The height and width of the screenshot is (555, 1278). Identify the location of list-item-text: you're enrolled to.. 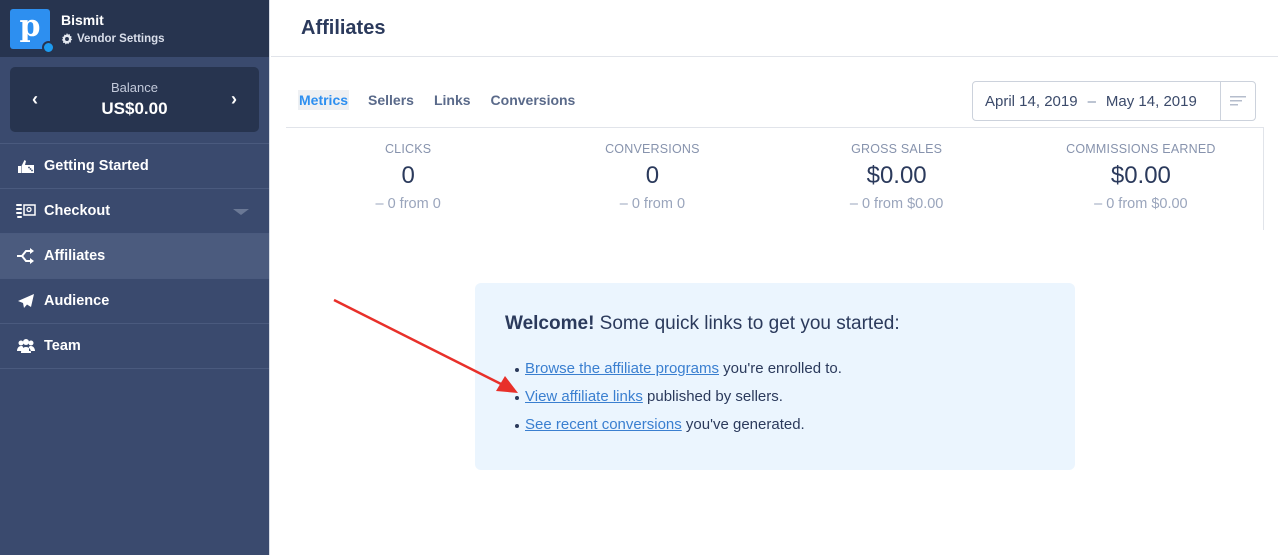
(780, 368).